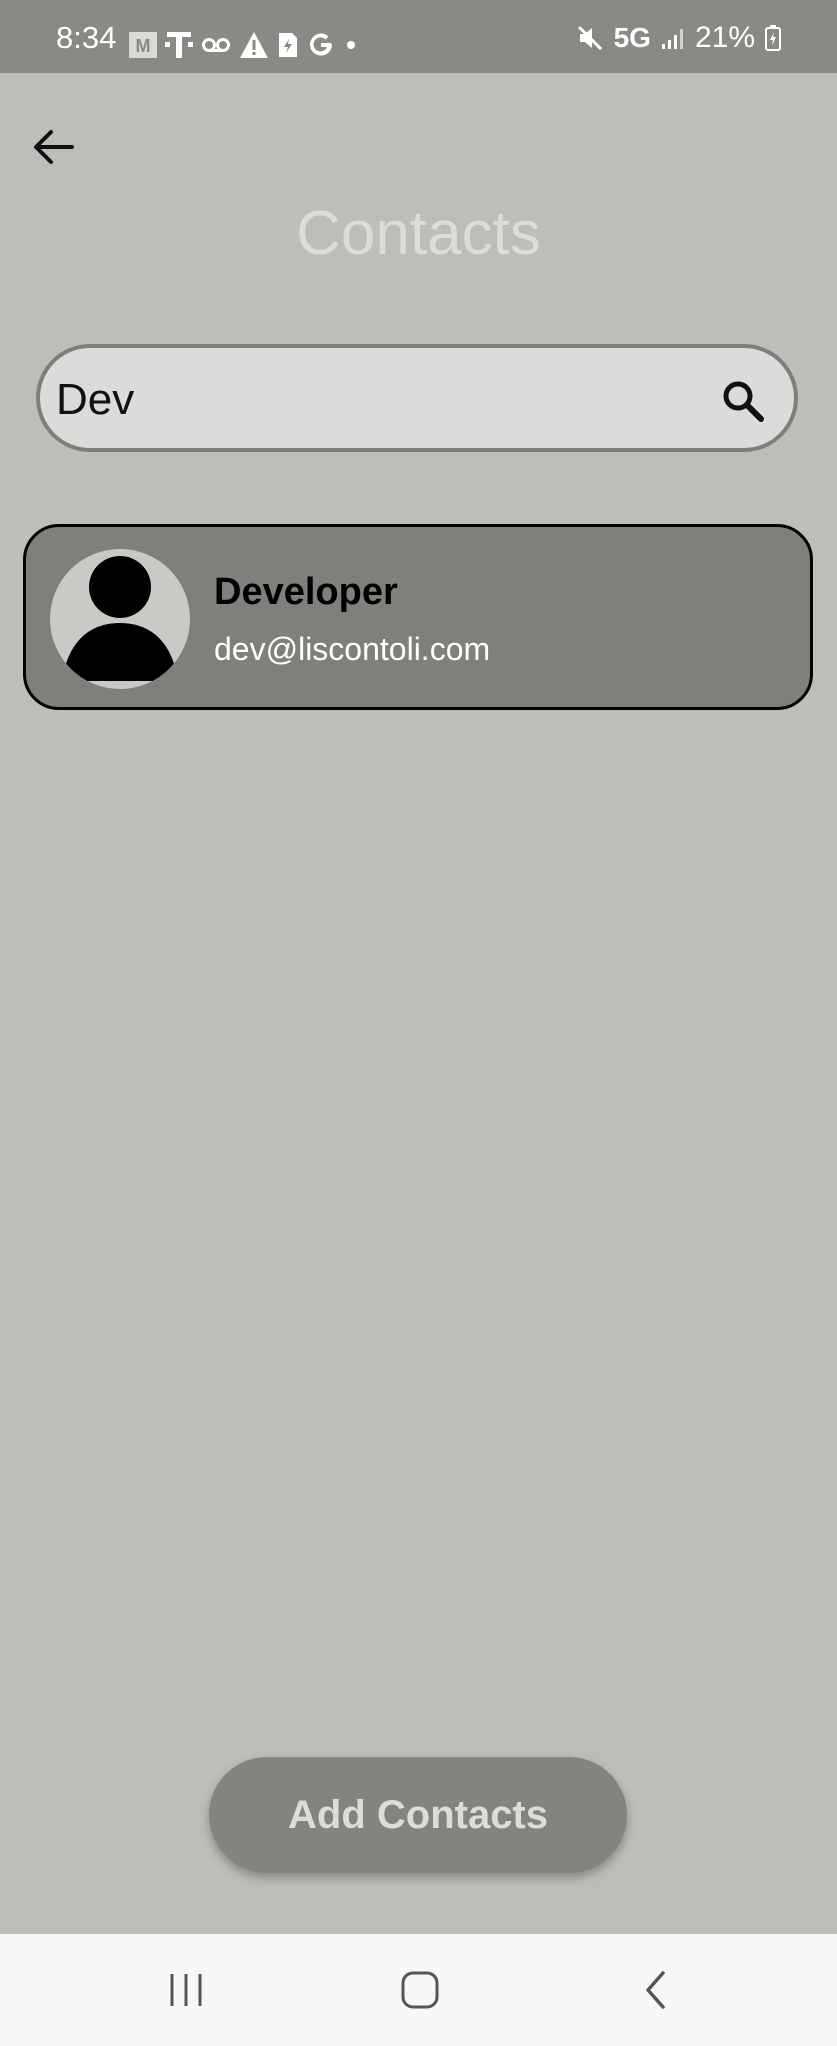 Image resolution: width=837 pixels, height=2046 pixels. I want to click on back-icon, so click(655, 1990).